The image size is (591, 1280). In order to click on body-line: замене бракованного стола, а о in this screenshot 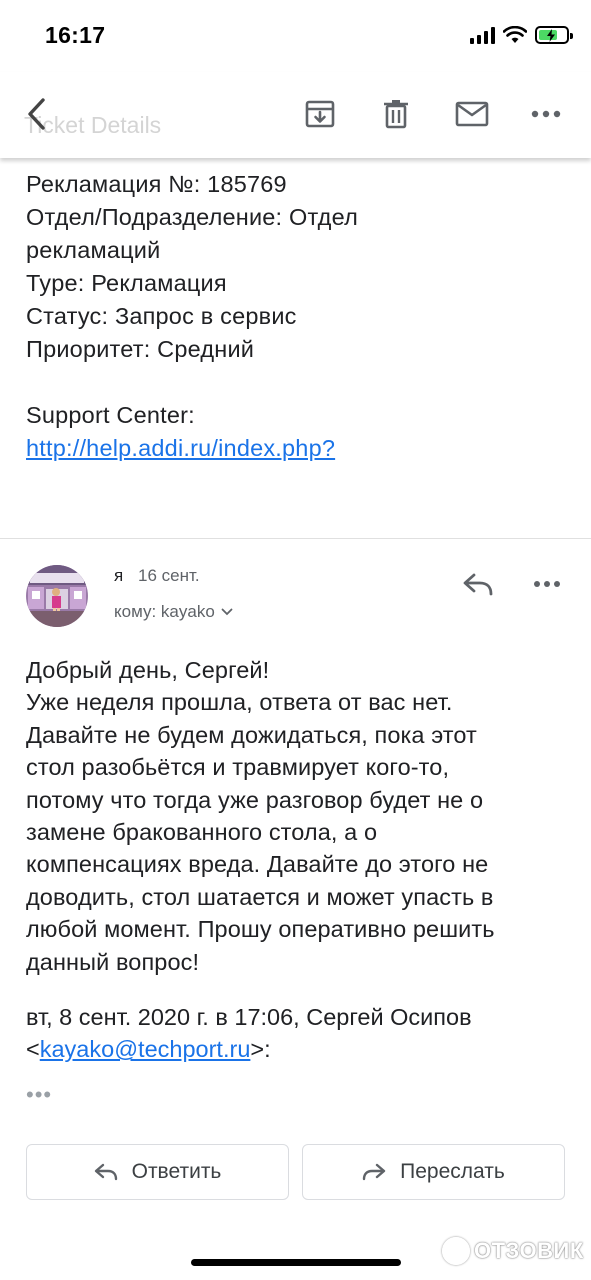, I will do `click(202, 832)`.